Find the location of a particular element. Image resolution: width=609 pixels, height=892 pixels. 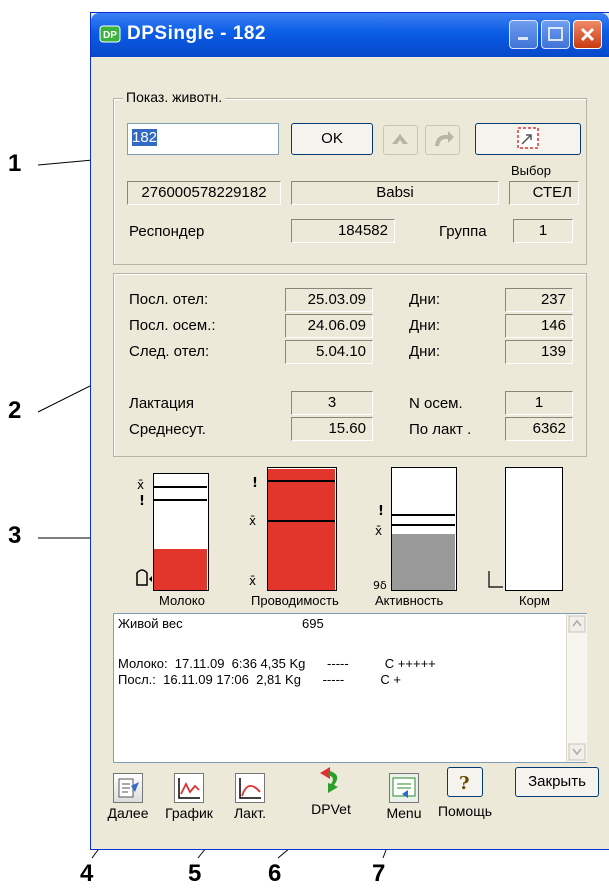

select-animal-icon is located at coordinates (528, 138).